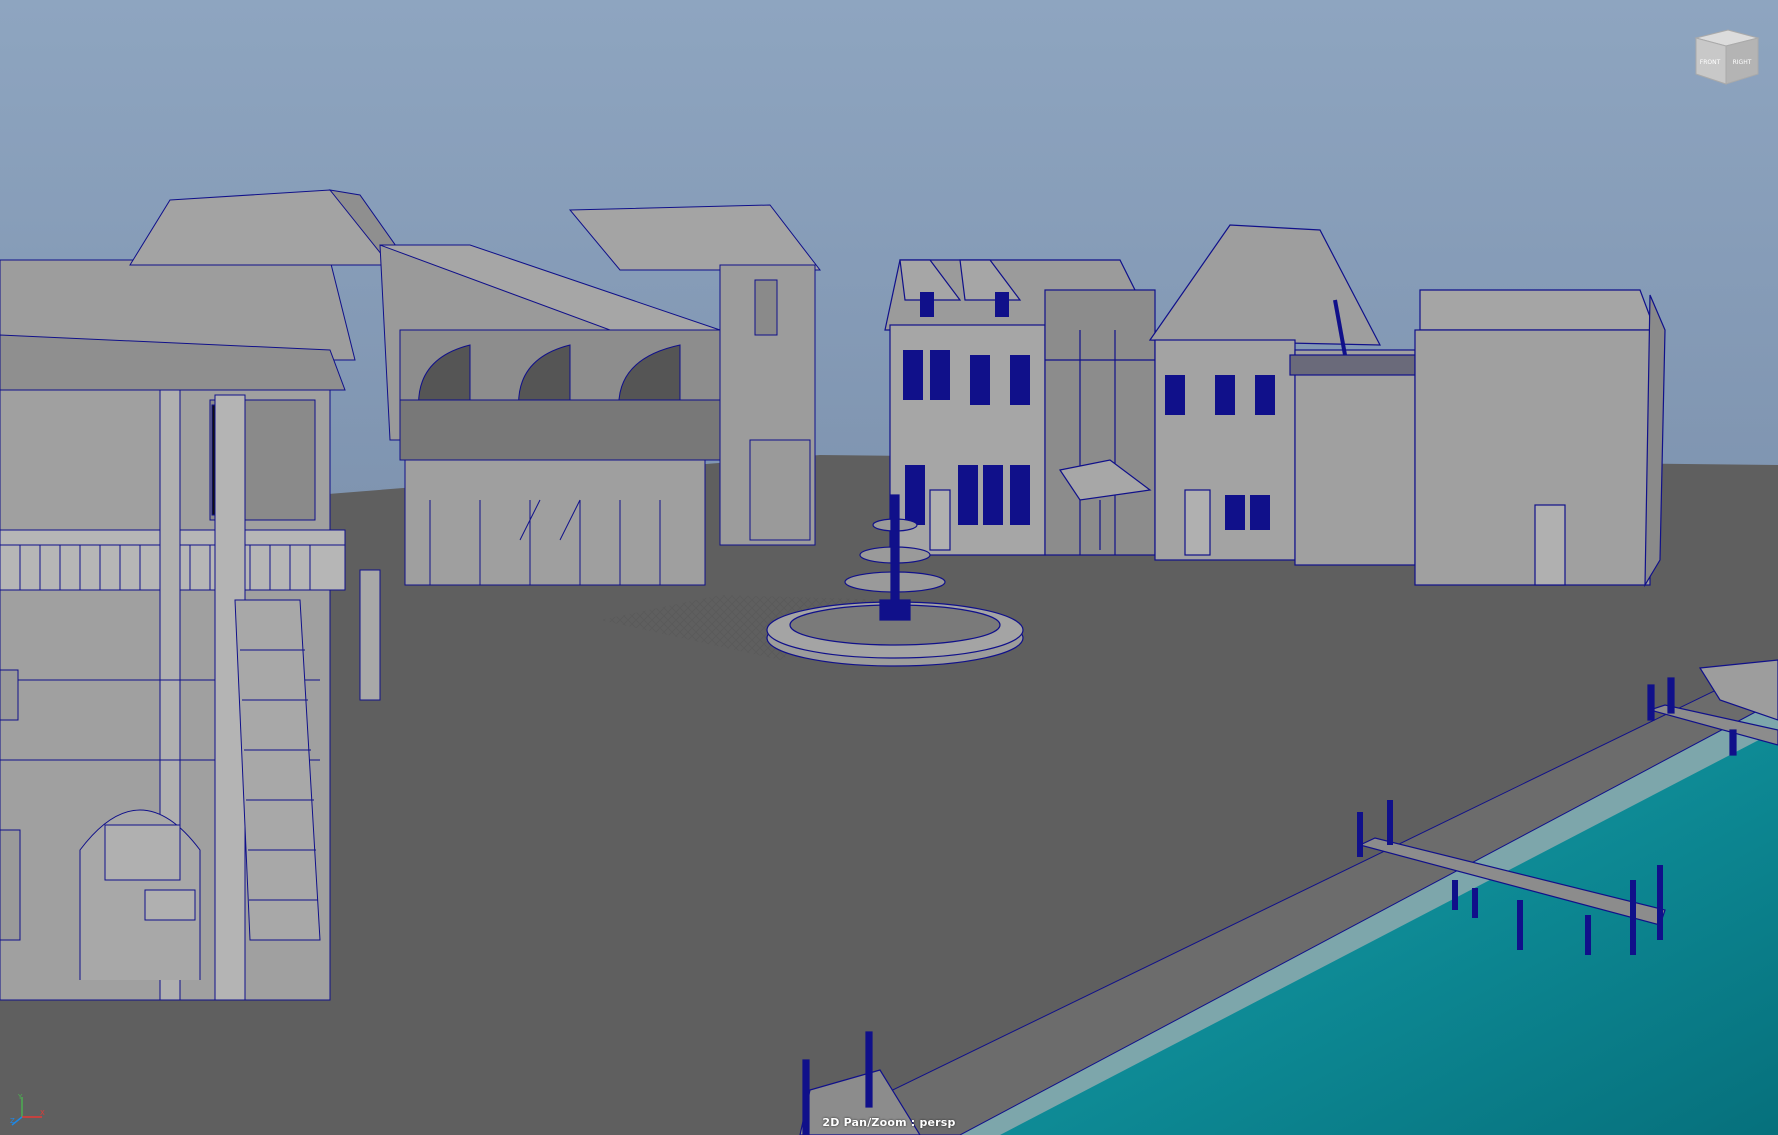 This screenshot has height=1135, width=1778. What do you see at coordinates (1742, 62) in the screenshot?
I see `viewcube-right-label: RIGHT` at bounding box center [1742, 62].